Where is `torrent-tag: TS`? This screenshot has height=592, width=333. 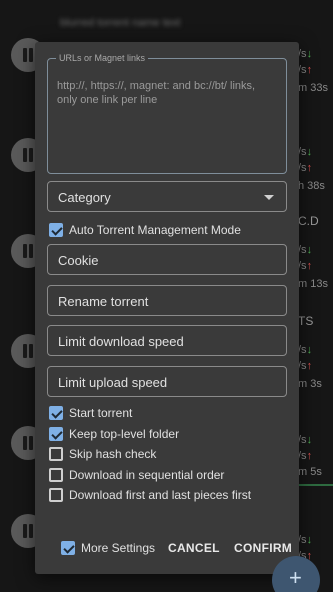 torrent-tag: TS is located at coordinates (306, 321).